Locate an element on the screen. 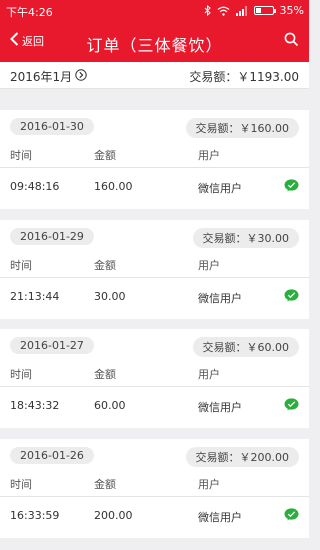 This screenshot has width=320, height=550. order-time: 16:33:59 is located at coordinates (35, 515).